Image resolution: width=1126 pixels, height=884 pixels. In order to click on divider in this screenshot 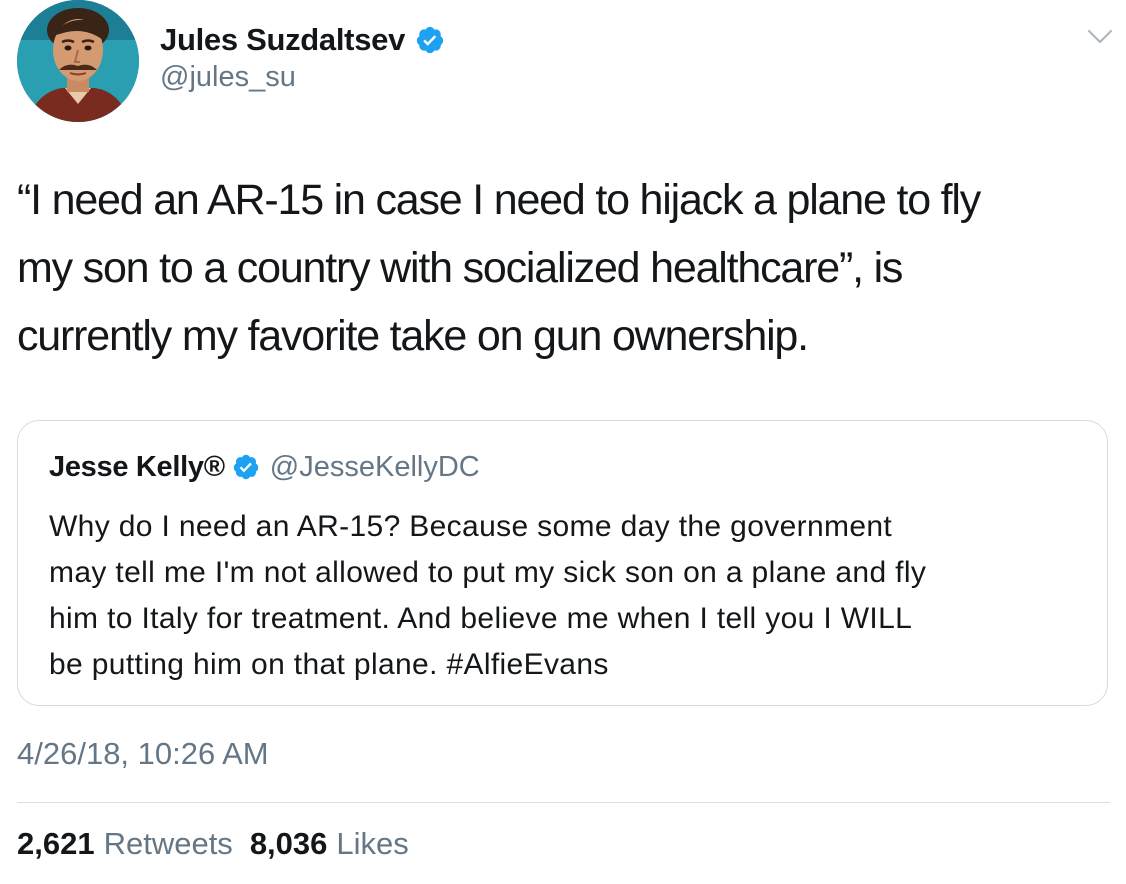, I will do `click(563, 802)`.